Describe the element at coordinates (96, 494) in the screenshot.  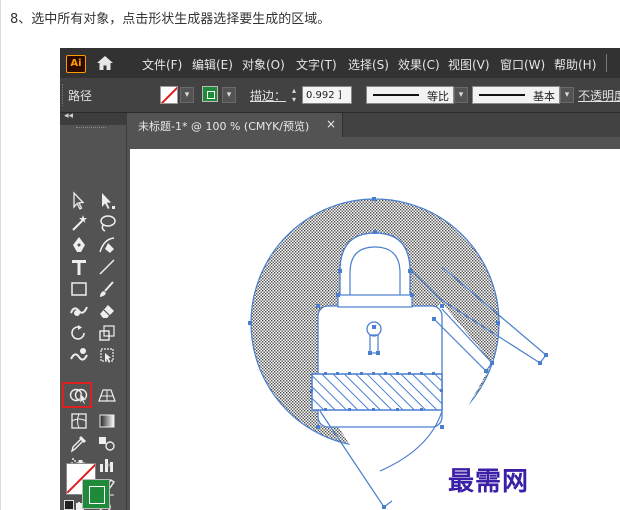
I see `stroke-color-box` at that location.